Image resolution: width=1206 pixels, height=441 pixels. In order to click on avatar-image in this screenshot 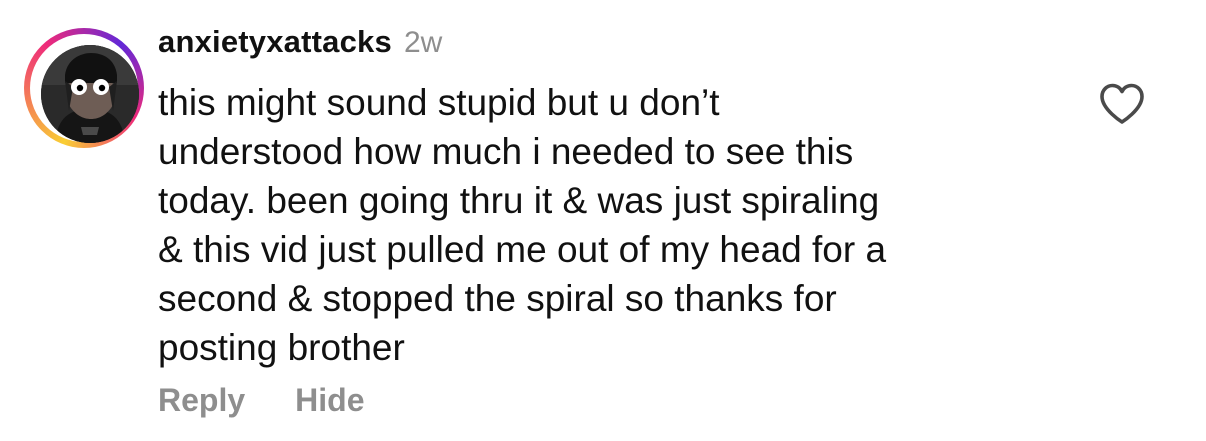, I will do `click(90, 94)`.